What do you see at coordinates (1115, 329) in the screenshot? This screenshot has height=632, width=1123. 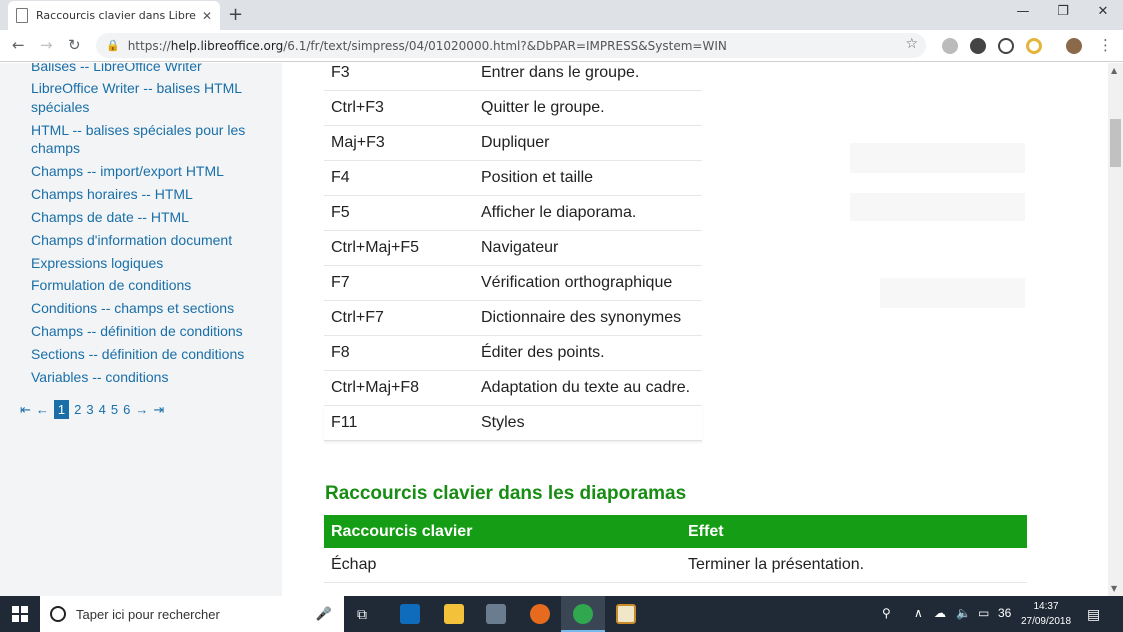 I see `vertical-scrollbar: ▲ ▼` at bounding box center [1115, 329].